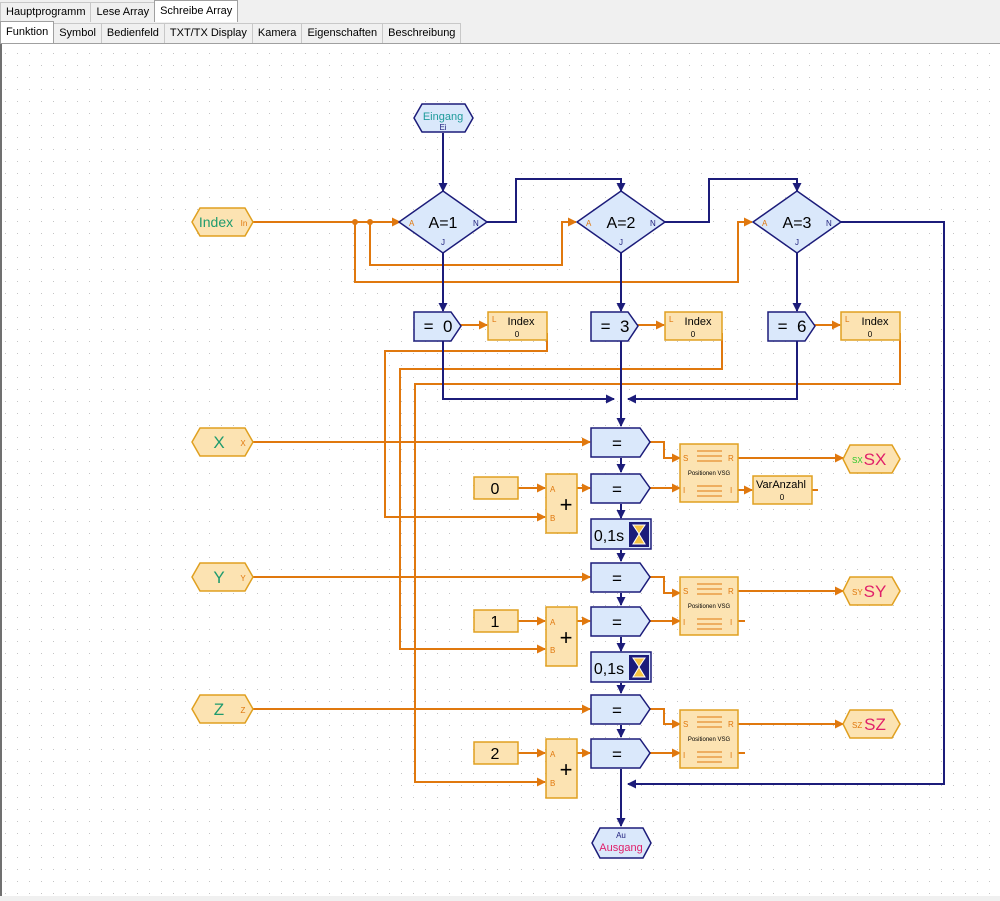  I want to click on assign-z: =, so click(620, 709).